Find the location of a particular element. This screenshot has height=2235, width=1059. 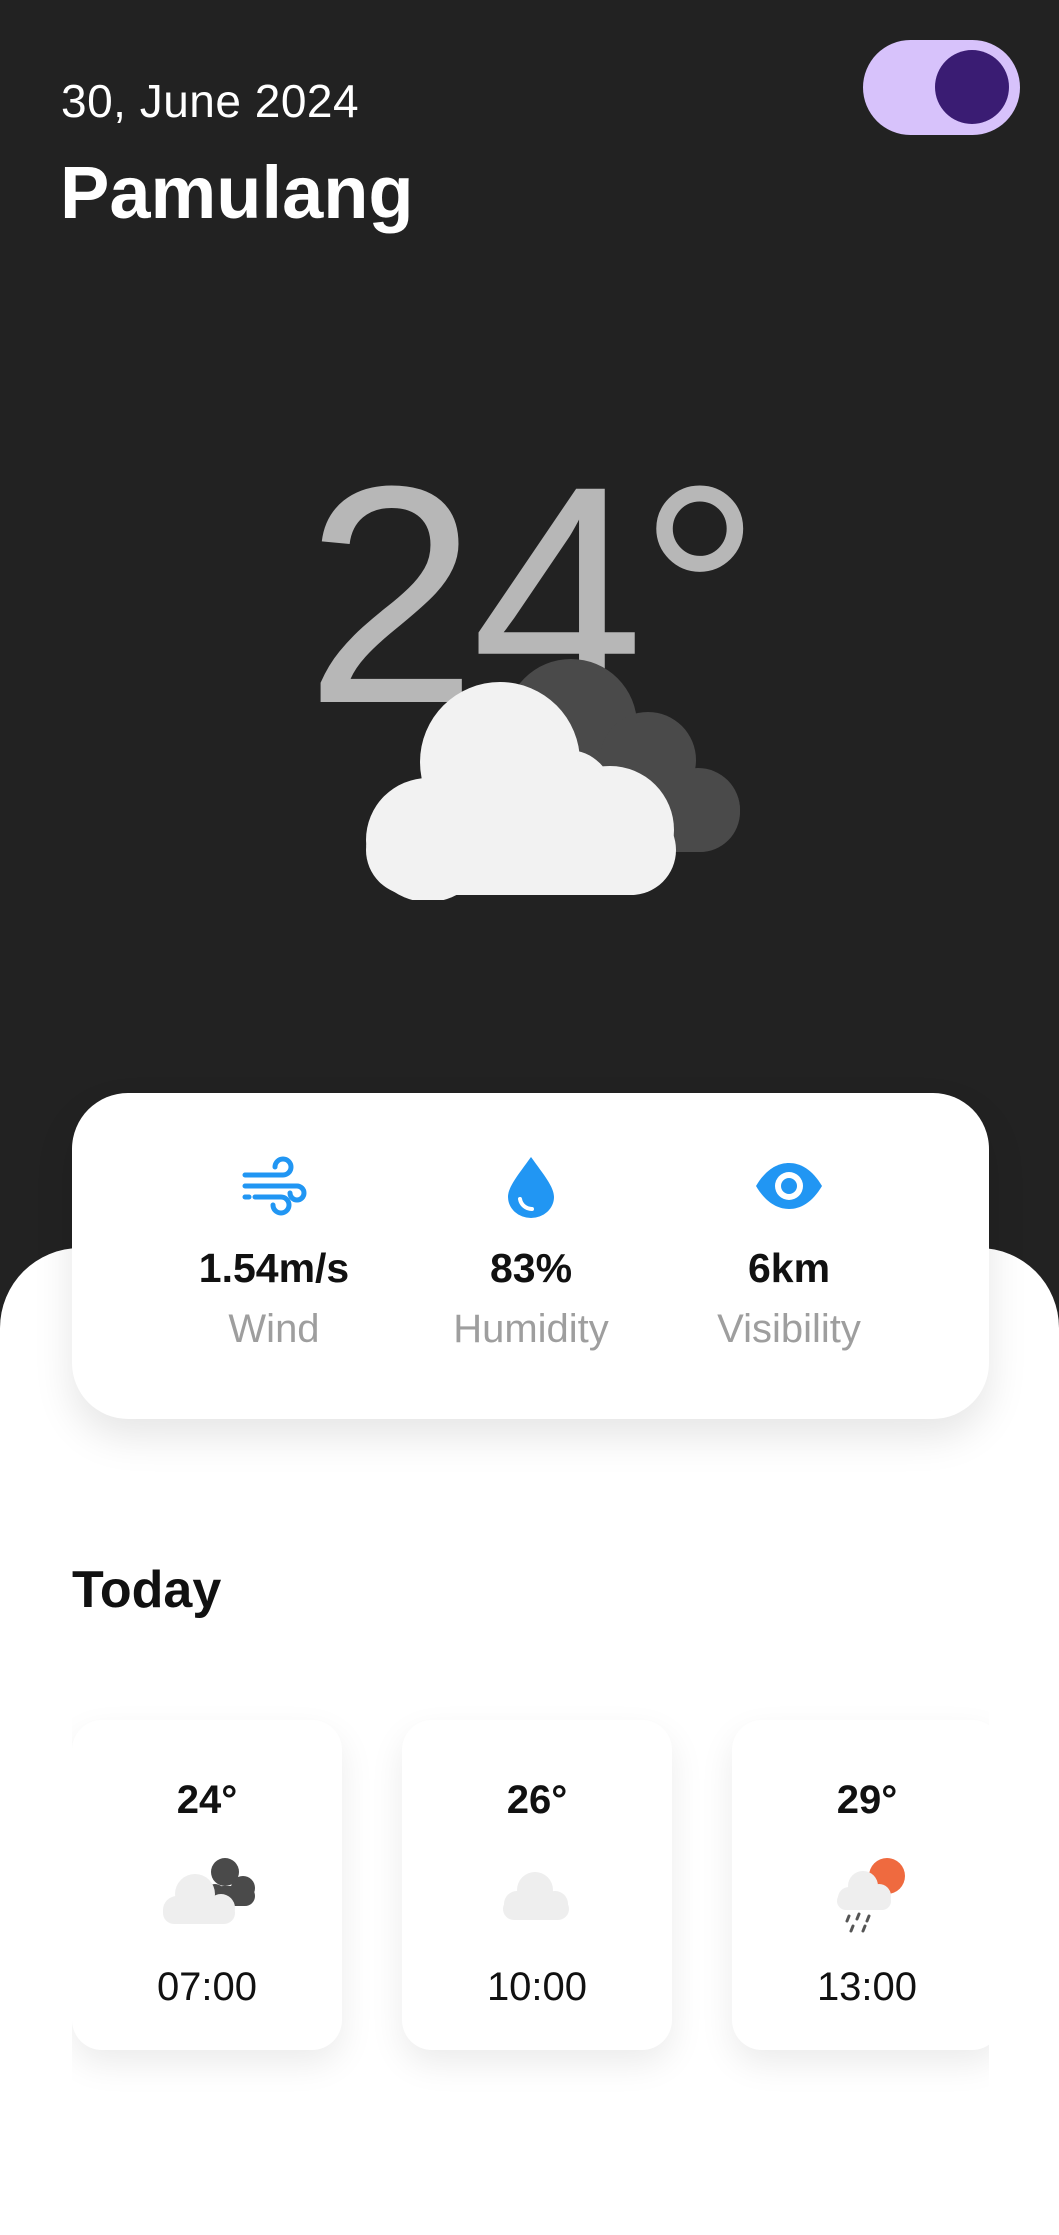

wind-label: Wind is located at coordinates (274, 1329).